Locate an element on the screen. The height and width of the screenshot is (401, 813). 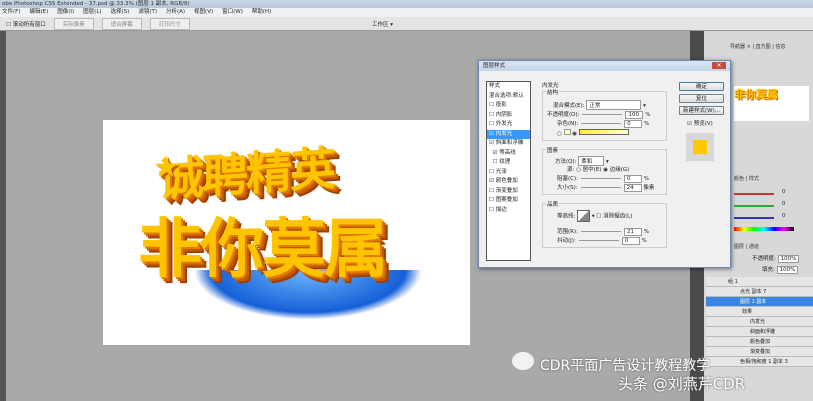
options-bar: ☐ 滚动所有窗口 实际像素 适合屏幕 打印尺寸 工作区 ▾ is located at coordinates (406, 24).